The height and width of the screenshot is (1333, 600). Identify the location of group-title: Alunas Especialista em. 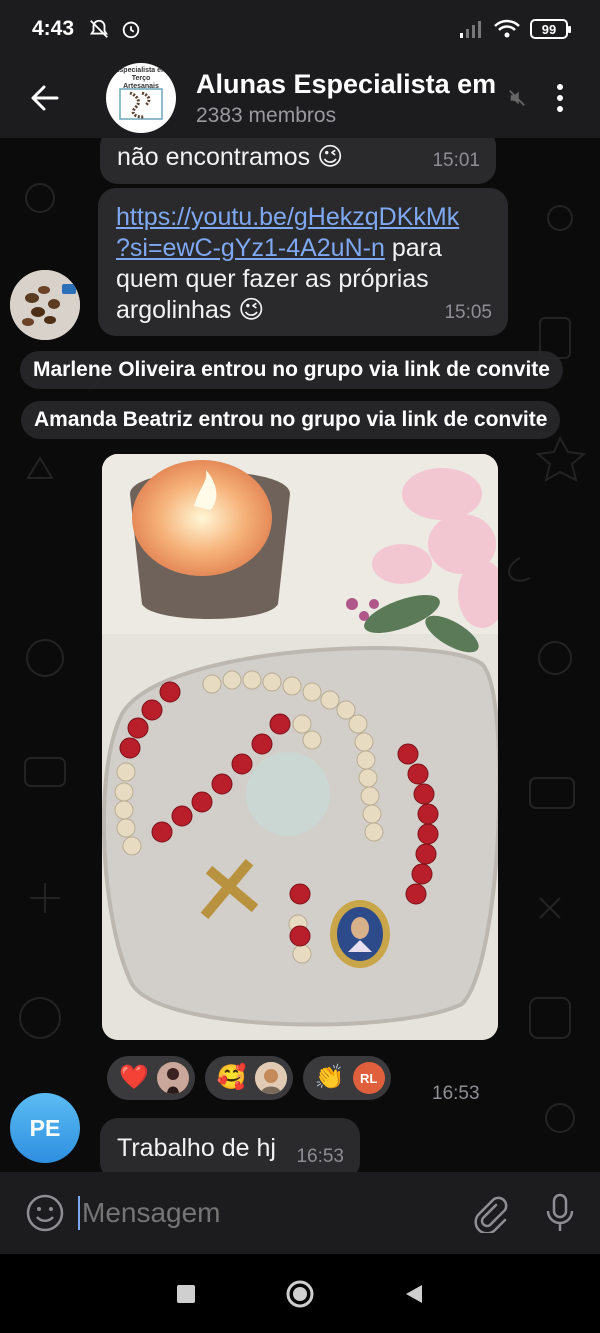
(346, 84).